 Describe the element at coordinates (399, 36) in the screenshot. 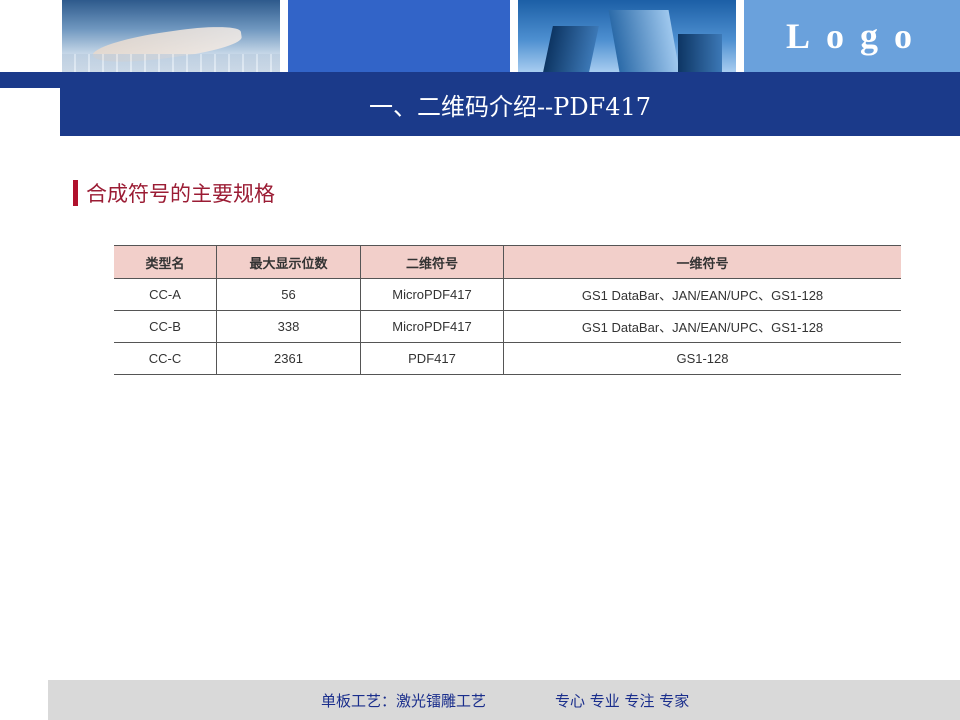

I see `header-image-blue` at that location.